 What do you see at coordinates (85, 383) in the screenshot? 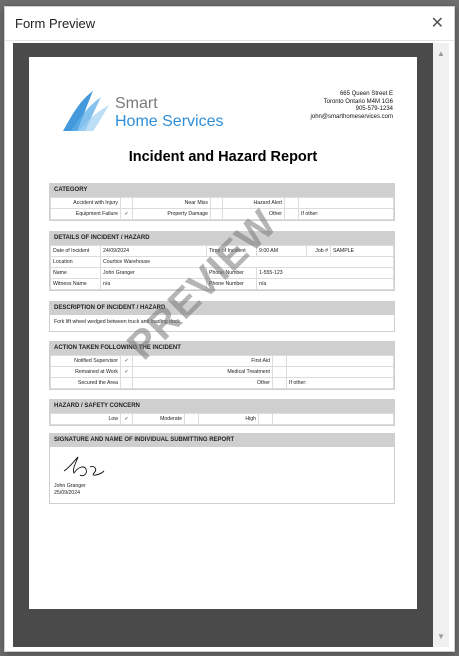
I see `action-secured-label: Secured the Area` at bounding box center [85, 383].